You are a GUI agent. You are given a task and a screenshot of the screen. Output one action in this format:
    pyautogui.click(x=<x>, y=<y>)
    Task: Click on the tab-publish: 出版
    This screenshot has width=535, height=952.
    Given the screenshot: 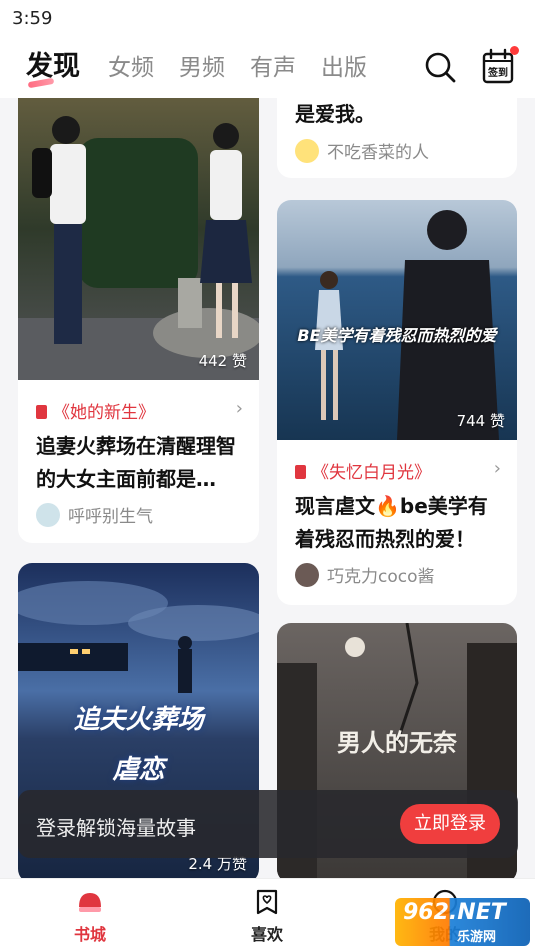 What is the action you would take?
    pyautogui.click(x=344, y=65)
    